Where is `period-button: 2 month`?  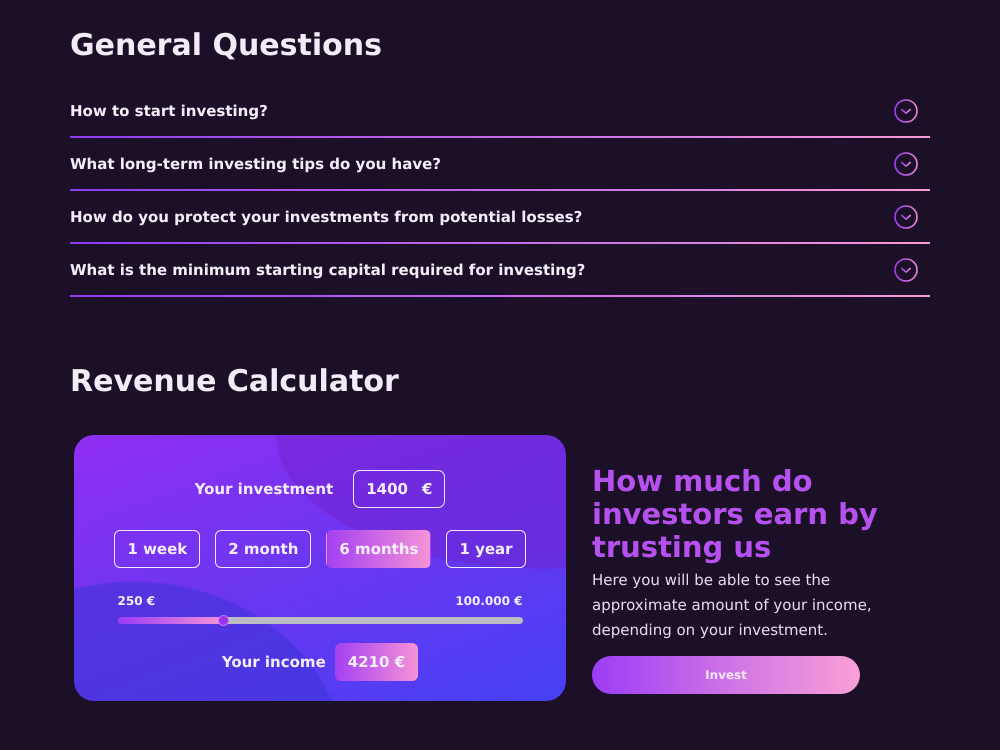
period-button: 2 month is located at coordinates (263, 549).